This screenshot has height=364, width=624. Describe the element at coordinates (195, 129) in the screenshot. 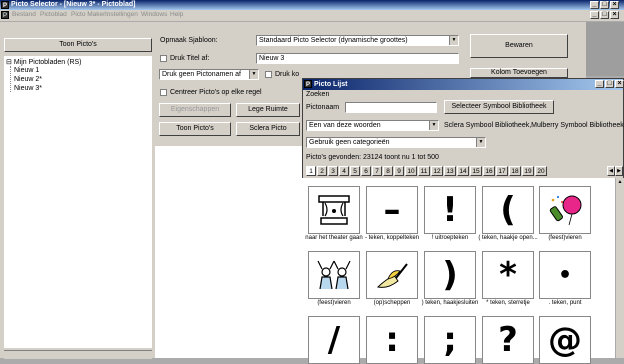

I see `show-pictos-button-2: Toon Picto's` at that location.